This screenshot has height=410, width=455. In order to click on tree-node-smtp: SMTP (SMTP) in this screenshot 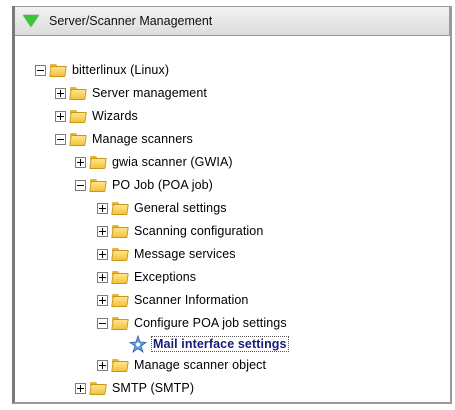, I will do `click(134, 388)`.